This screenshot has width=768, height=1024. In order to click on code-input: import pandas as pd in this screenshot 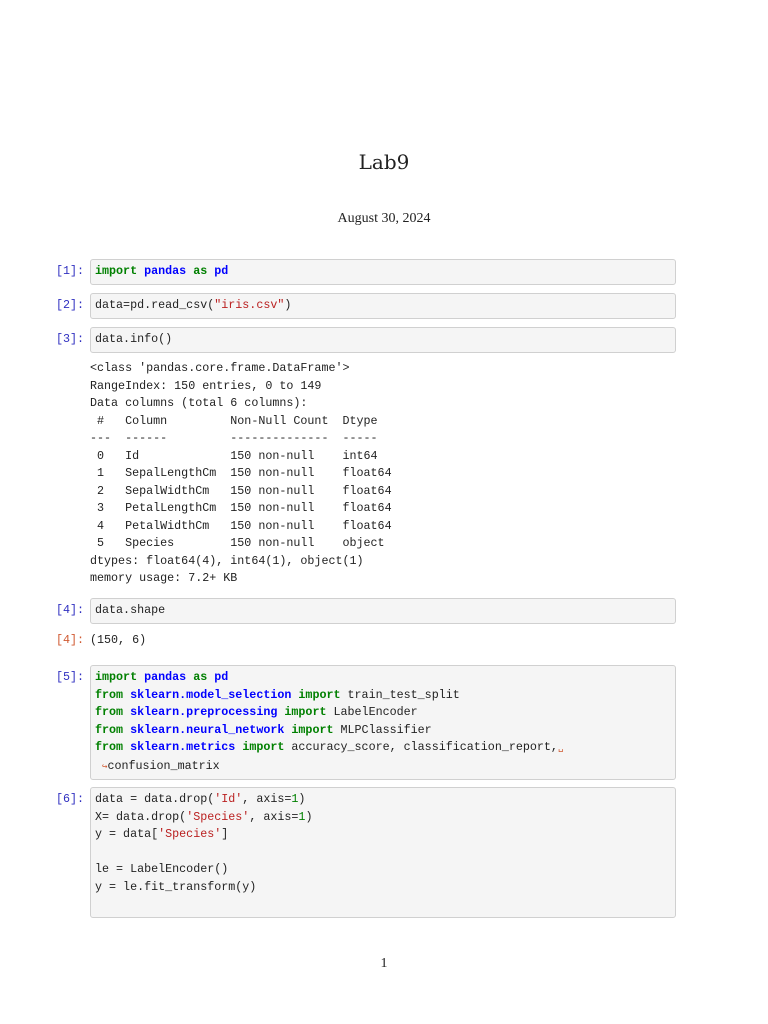, I will do `click(383, 272)`.